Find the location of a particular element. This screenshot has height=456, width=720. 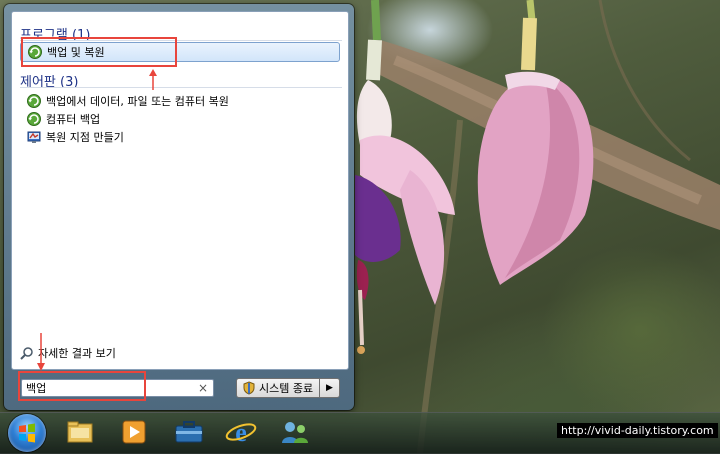

annotation-arrow-up is located at coordinates (153, 79).